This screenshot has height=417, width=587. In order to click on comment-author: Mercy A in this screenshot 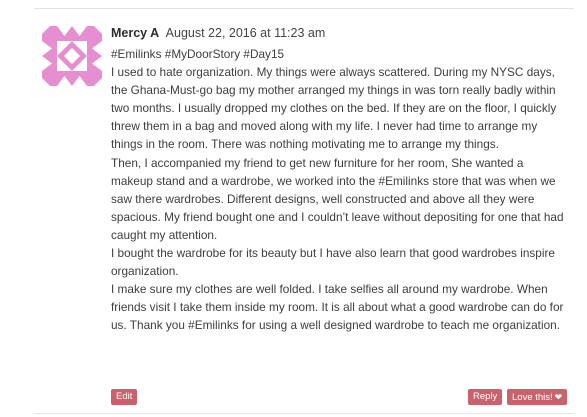, I will do `click(135, 33)`.